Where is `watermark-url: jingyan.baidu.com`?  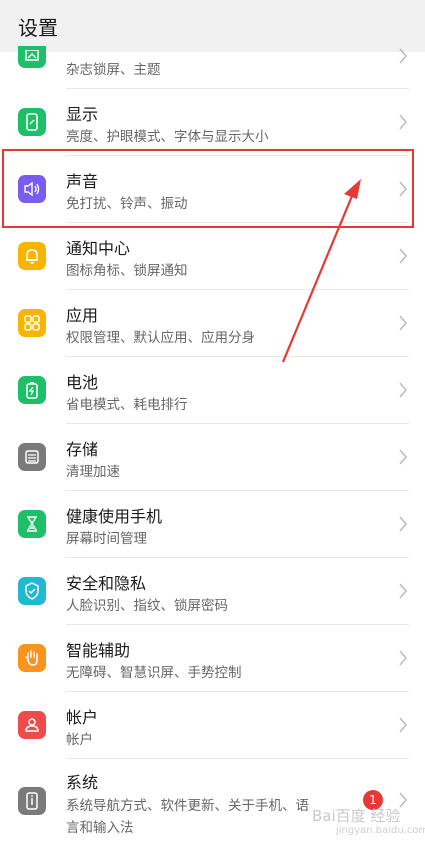 watermark-url: jingyan.baidu.com is located at coordinates (380, 830).